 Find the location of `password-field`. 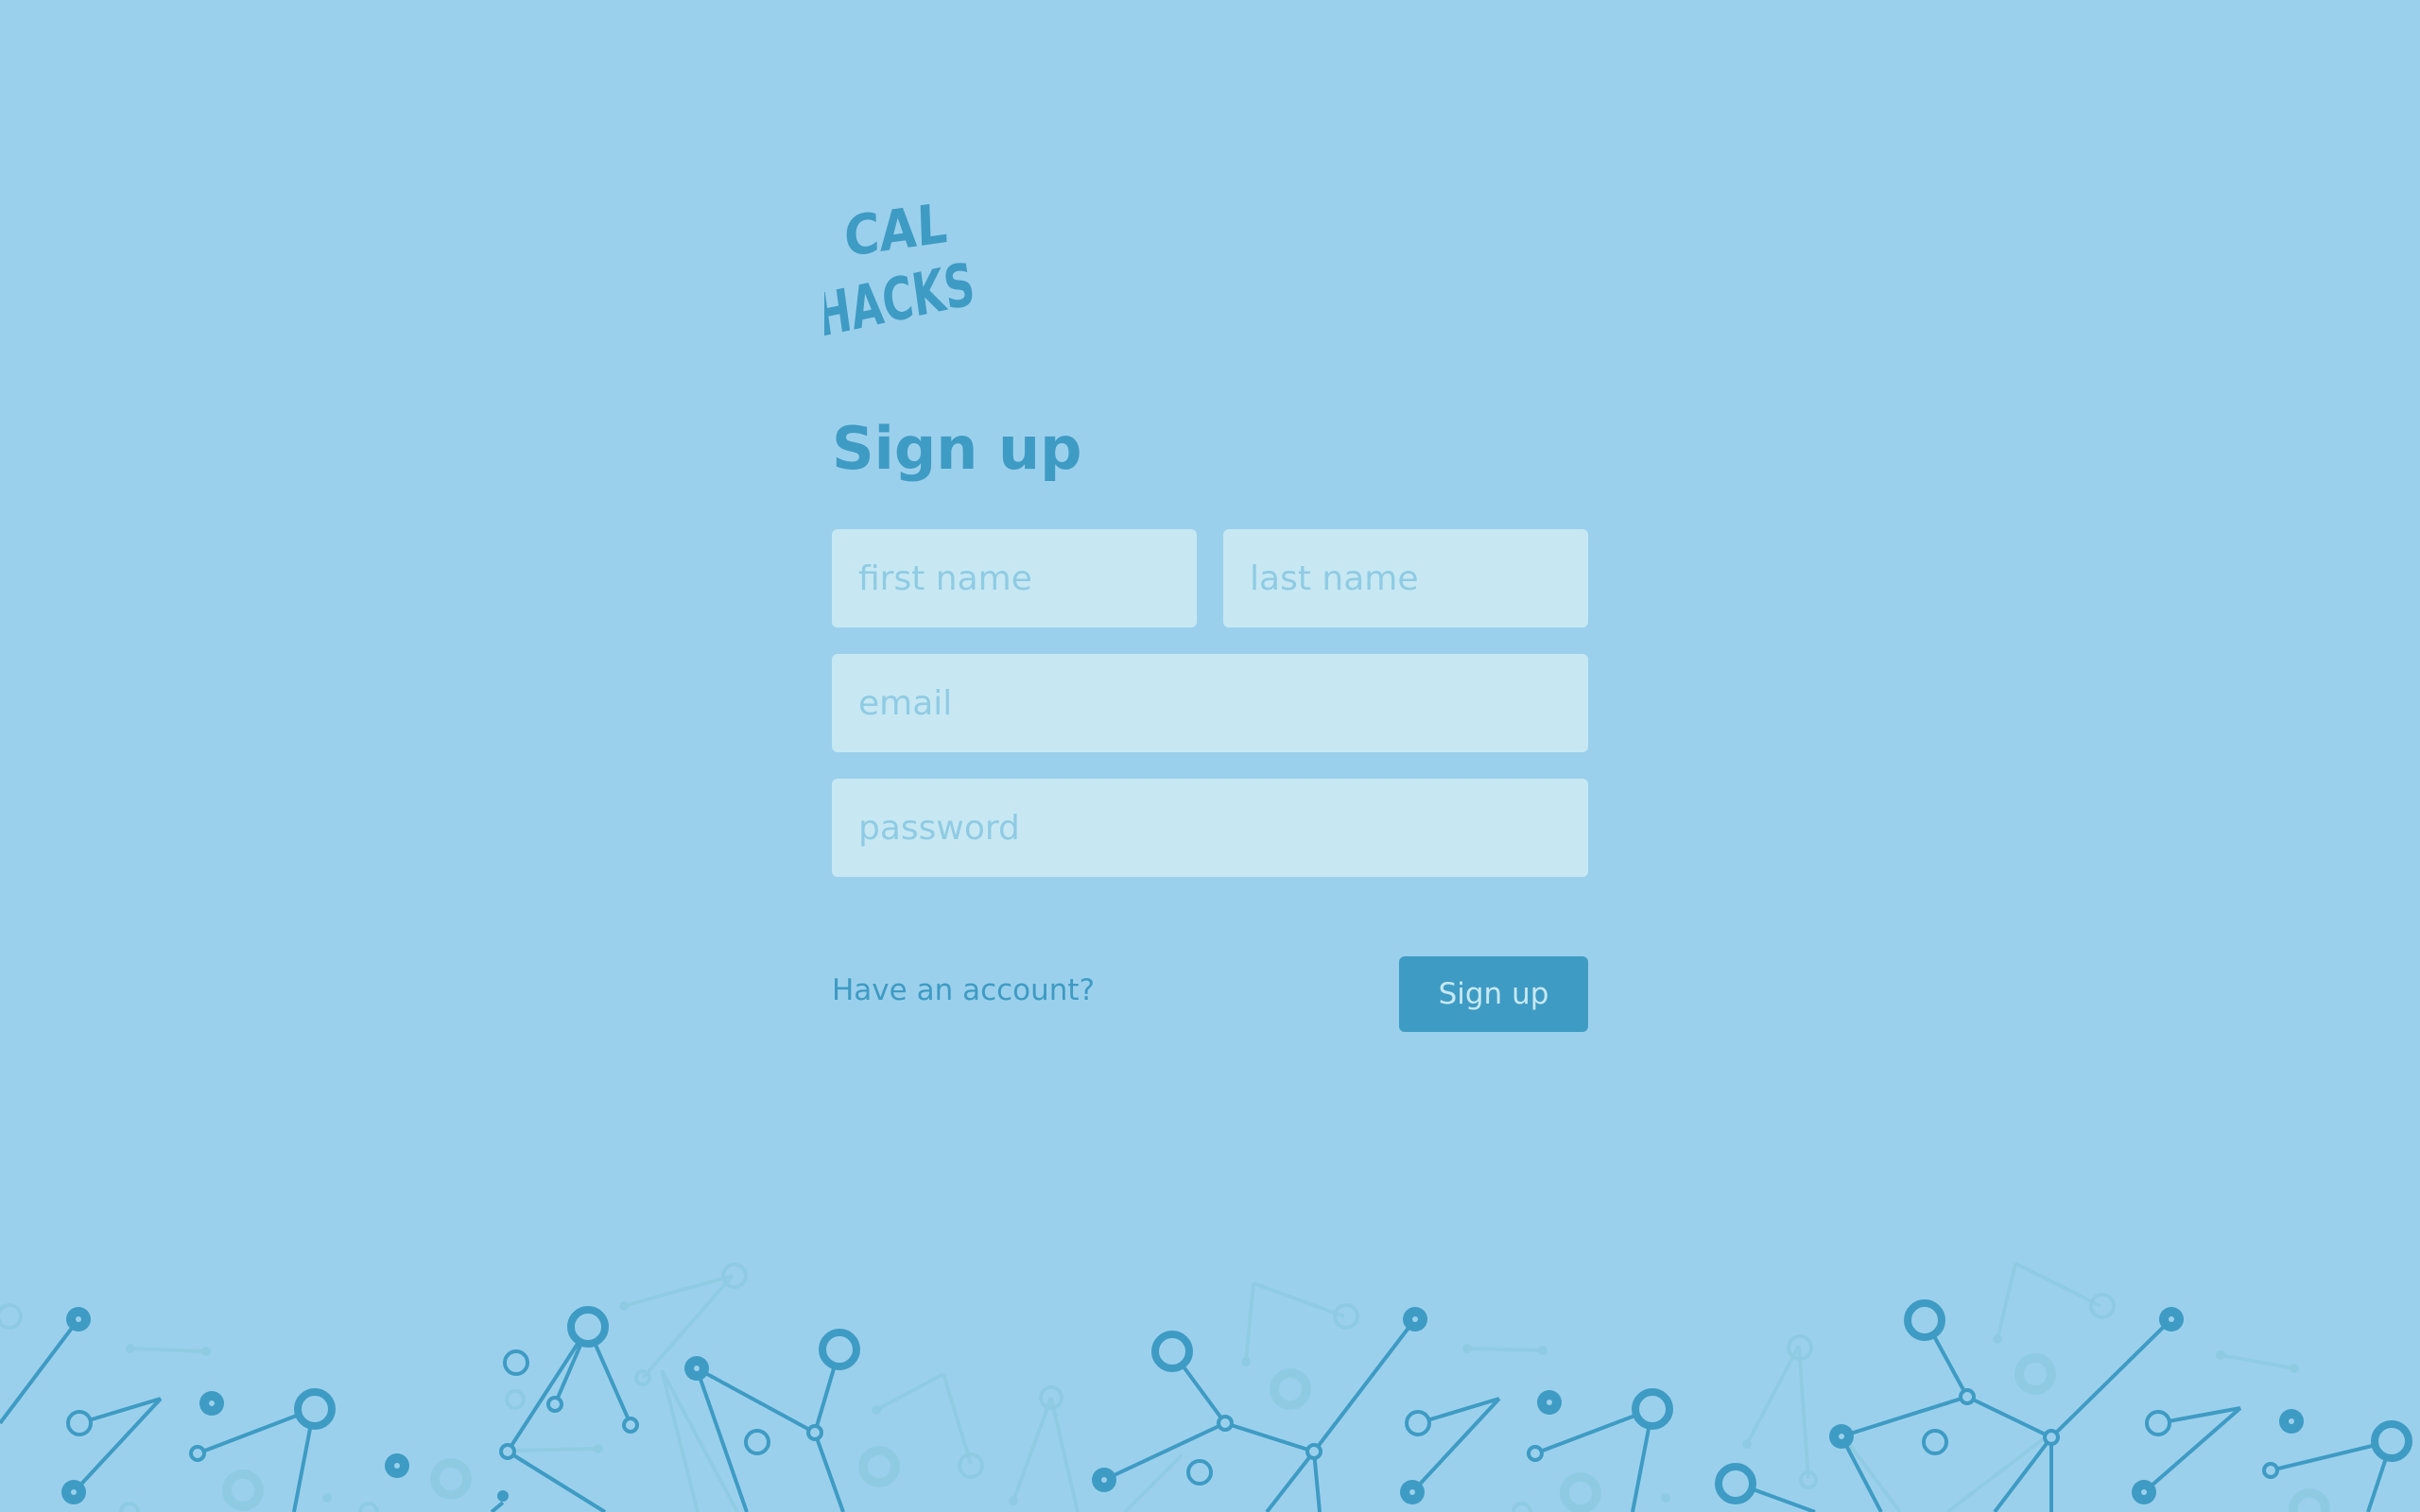

password-field is located at coordinates (1210, 828).